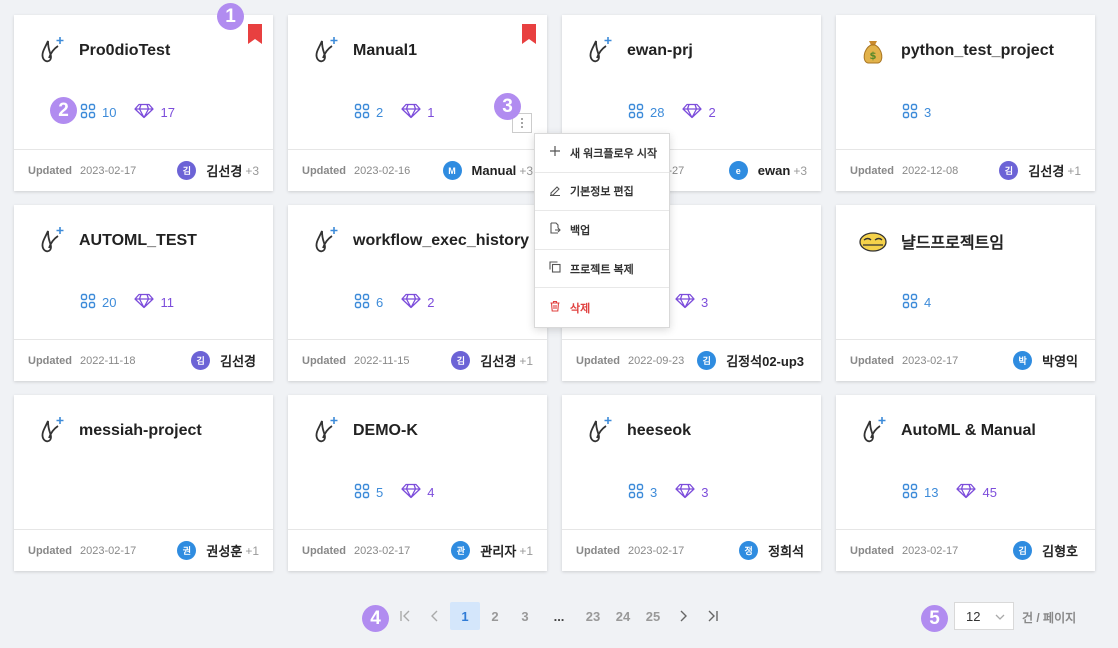 This screenshot has width=1118, height=648. I want to click on first-page-icon, so click(405, 616).